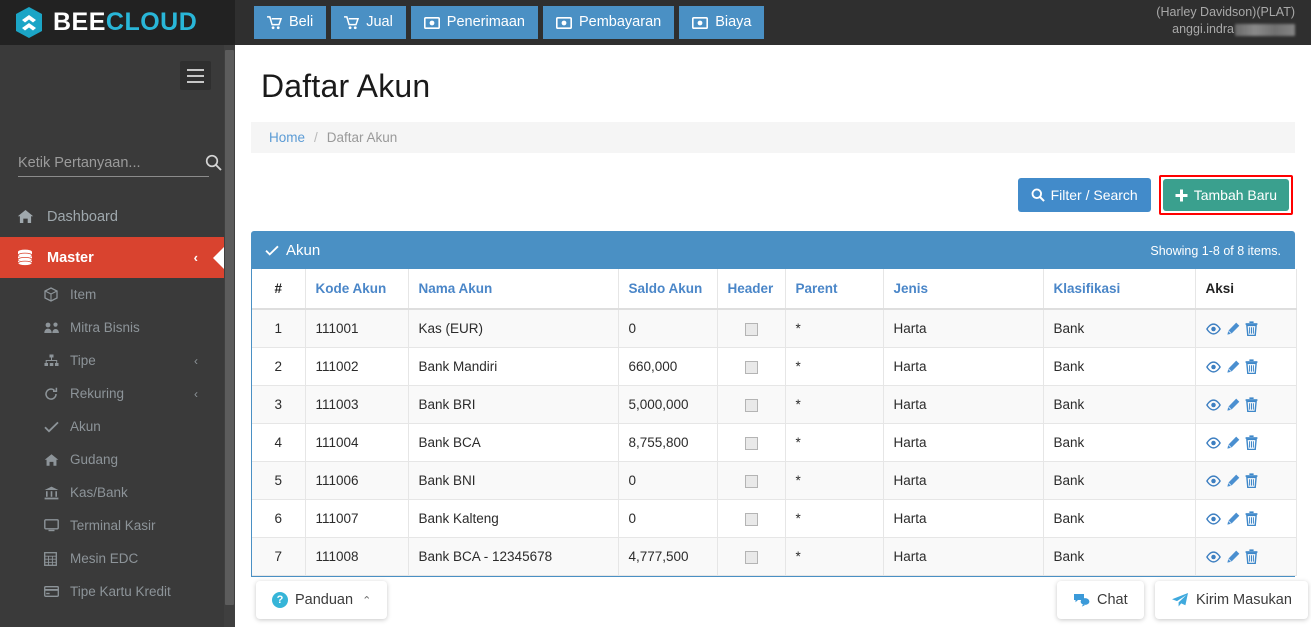 The width and height of the screenshot is (1311, 627). Describe the element at coordinates (1119, 442) in the screenshot. I see `cell-klasifikasi: Bank` at that location.